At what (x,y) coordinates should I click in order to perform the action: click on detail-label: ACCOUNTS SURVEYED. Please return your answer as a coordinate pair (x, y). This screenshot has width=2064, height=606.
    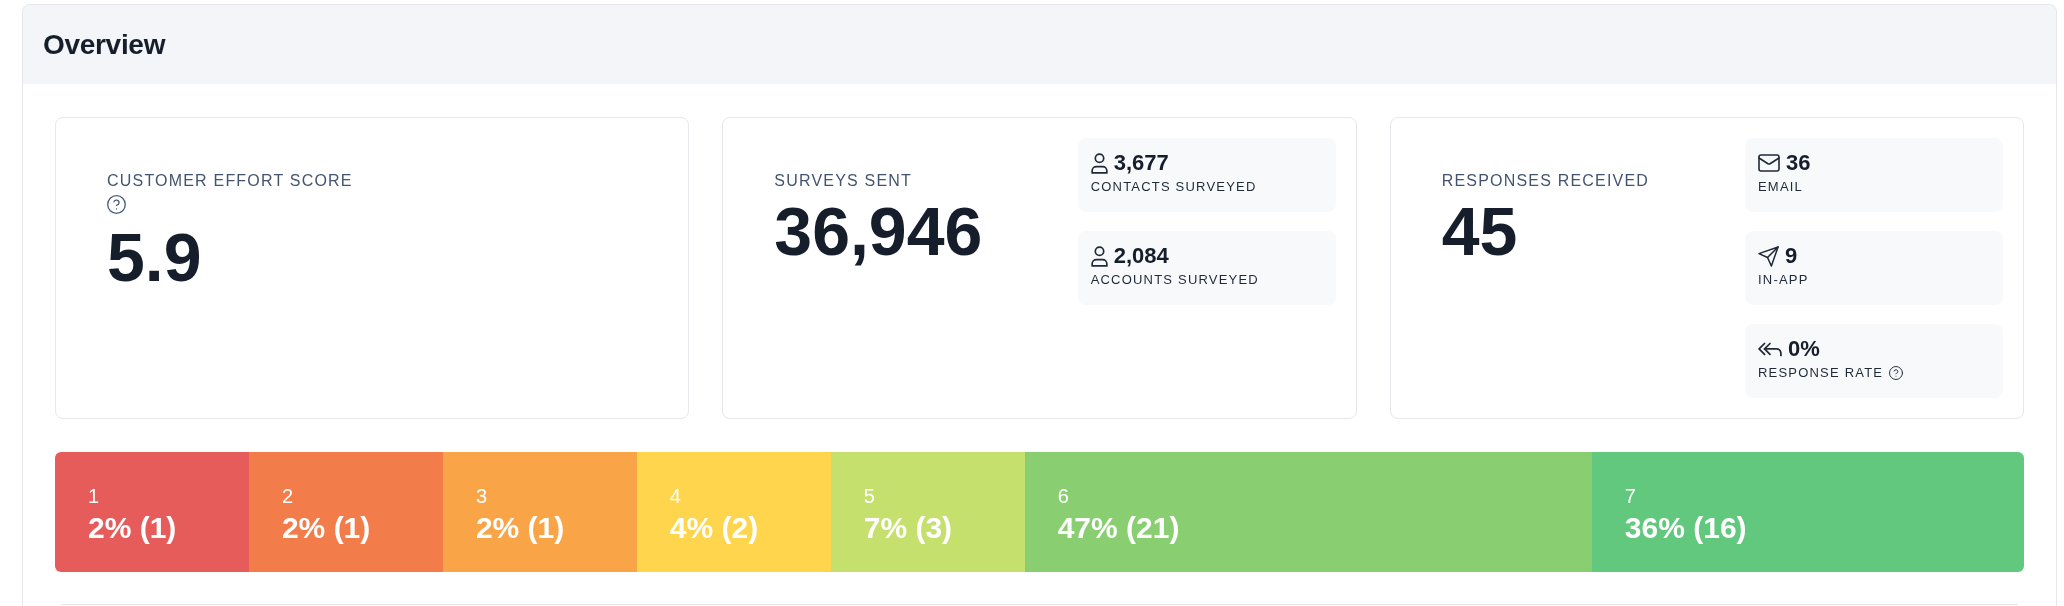
    Looking at the image, I should click on (1174, 280).